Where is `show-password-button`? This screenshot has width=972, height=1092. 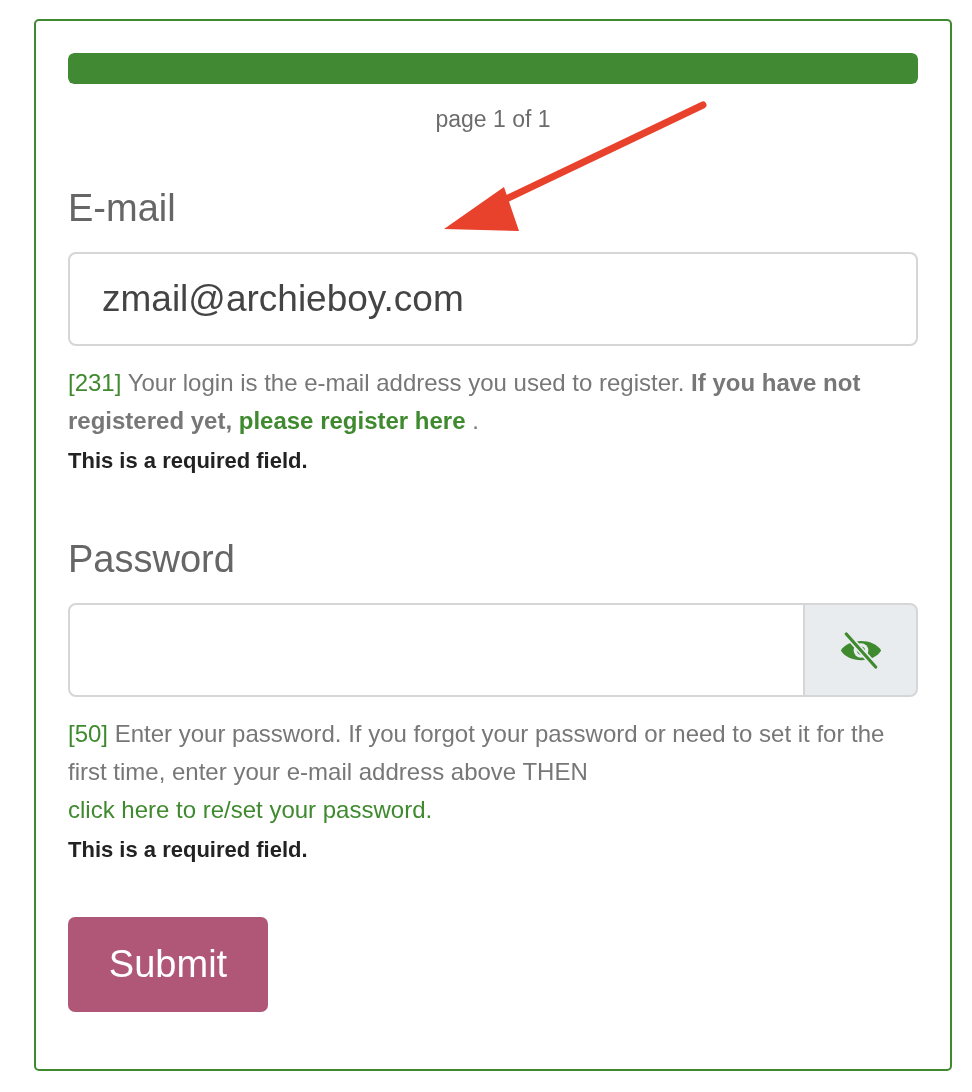 show-password-button is located at coordinates (860, 650).